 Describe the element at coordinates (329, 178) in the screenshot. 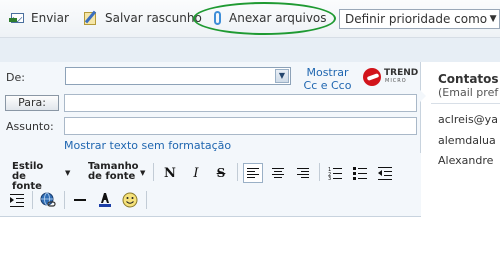

I see `svg-text: 3` at that location.